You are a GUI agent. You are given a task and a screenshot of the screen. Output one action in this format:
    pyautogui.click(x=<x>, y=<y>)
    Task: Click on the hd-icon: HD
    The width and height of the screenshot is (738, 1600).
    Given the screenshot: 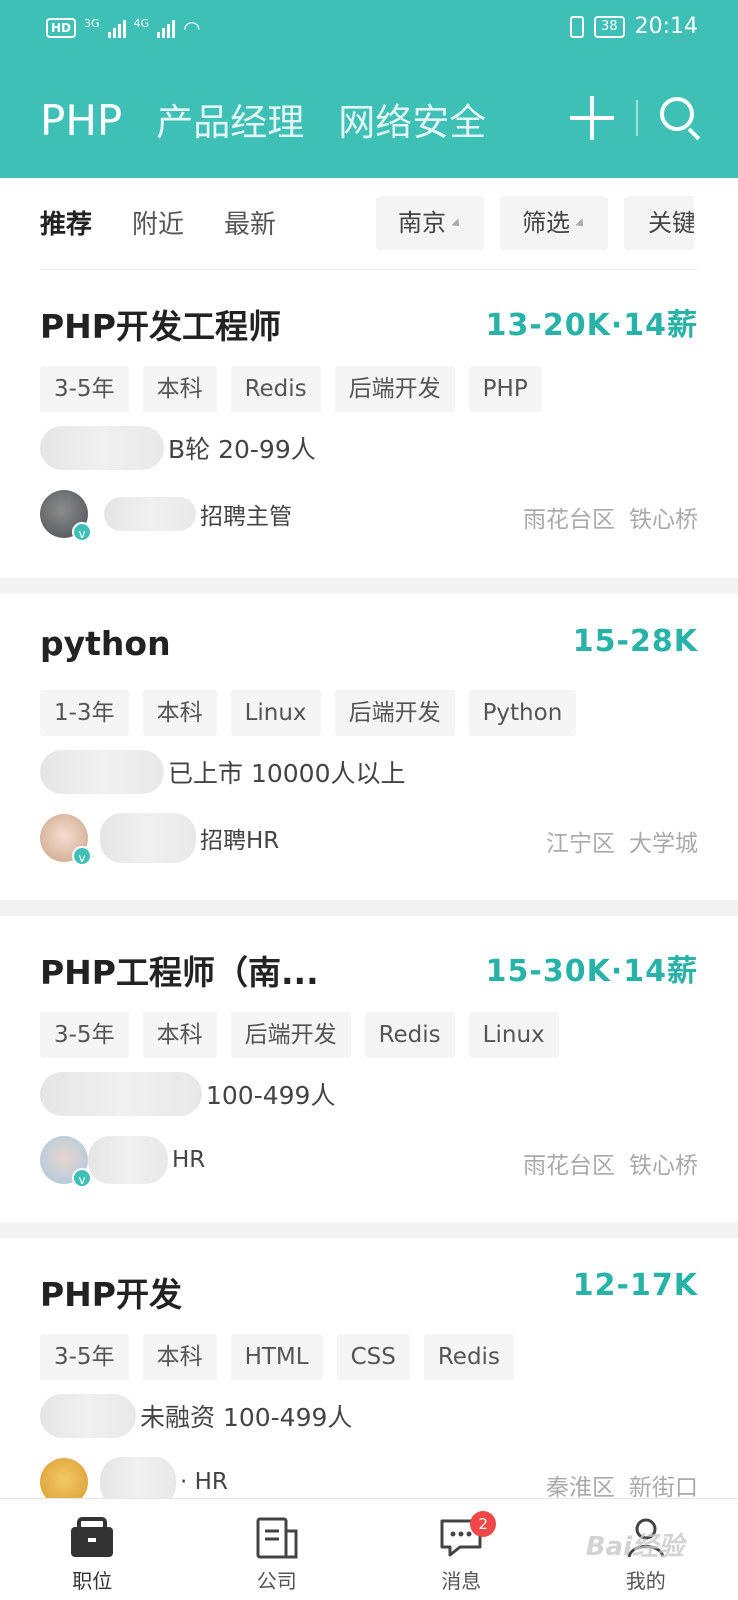 What is the action you would take?
    pyautogui.click(x=61, y=28)
    